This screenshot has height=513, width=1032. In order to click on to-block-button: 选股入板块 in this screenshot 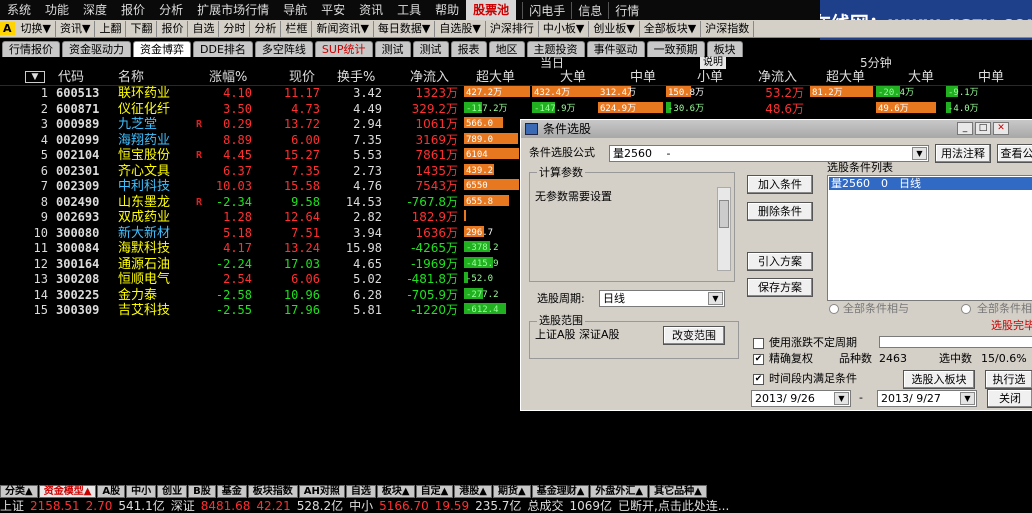, I will do `click(939, 379)`.